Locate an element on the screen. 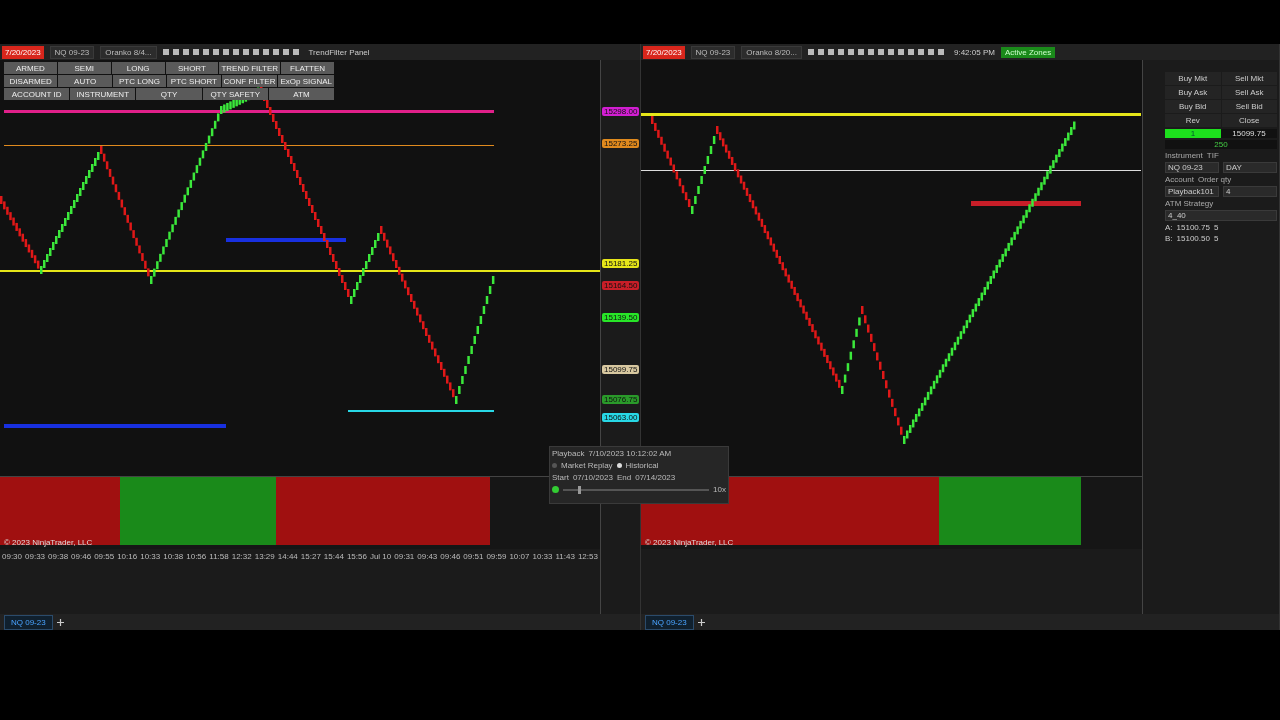  time-label: 09:30 is located at coordinates (12, 556).